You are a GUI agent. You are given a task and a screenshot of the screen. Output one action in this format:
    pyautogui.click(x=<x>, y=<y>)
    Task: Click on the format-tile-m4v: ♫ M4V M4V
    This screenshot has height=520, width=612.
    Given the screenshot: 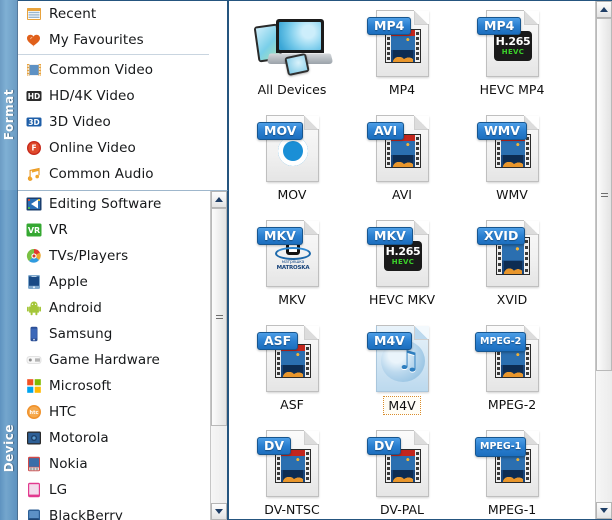 What is the action you would take?
    pyautogui.click(x=402, y=368)
    